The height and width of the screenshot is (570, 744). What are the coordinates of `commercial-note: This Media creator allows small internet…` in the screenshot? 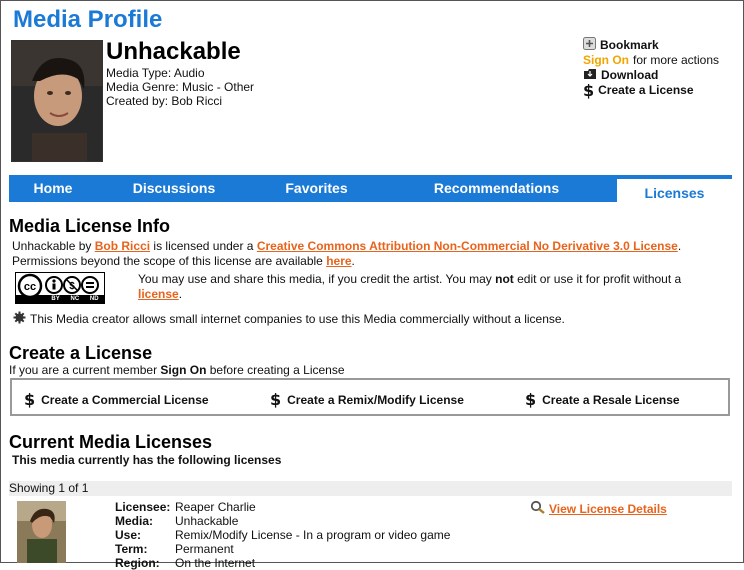 It's located at (289, 319).